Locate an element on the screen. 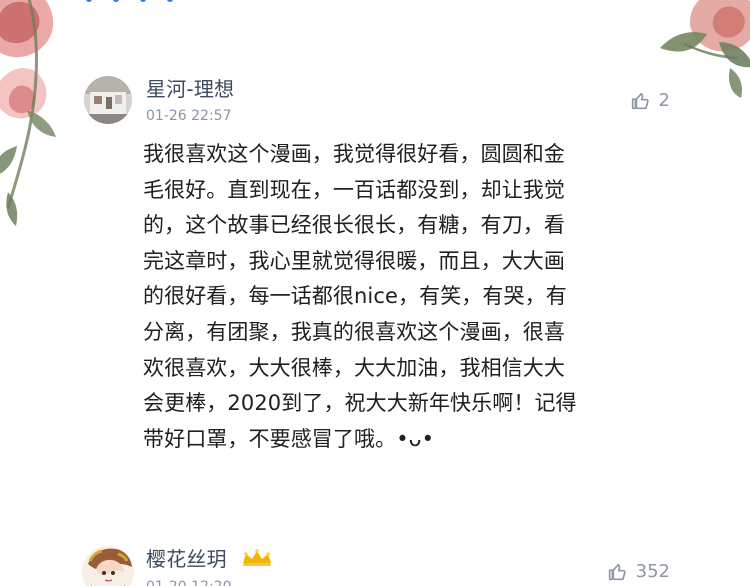 Image resolution: width=750 pixels, height=586 pixels. like-button: 2 is located at coordinates (649, 101).